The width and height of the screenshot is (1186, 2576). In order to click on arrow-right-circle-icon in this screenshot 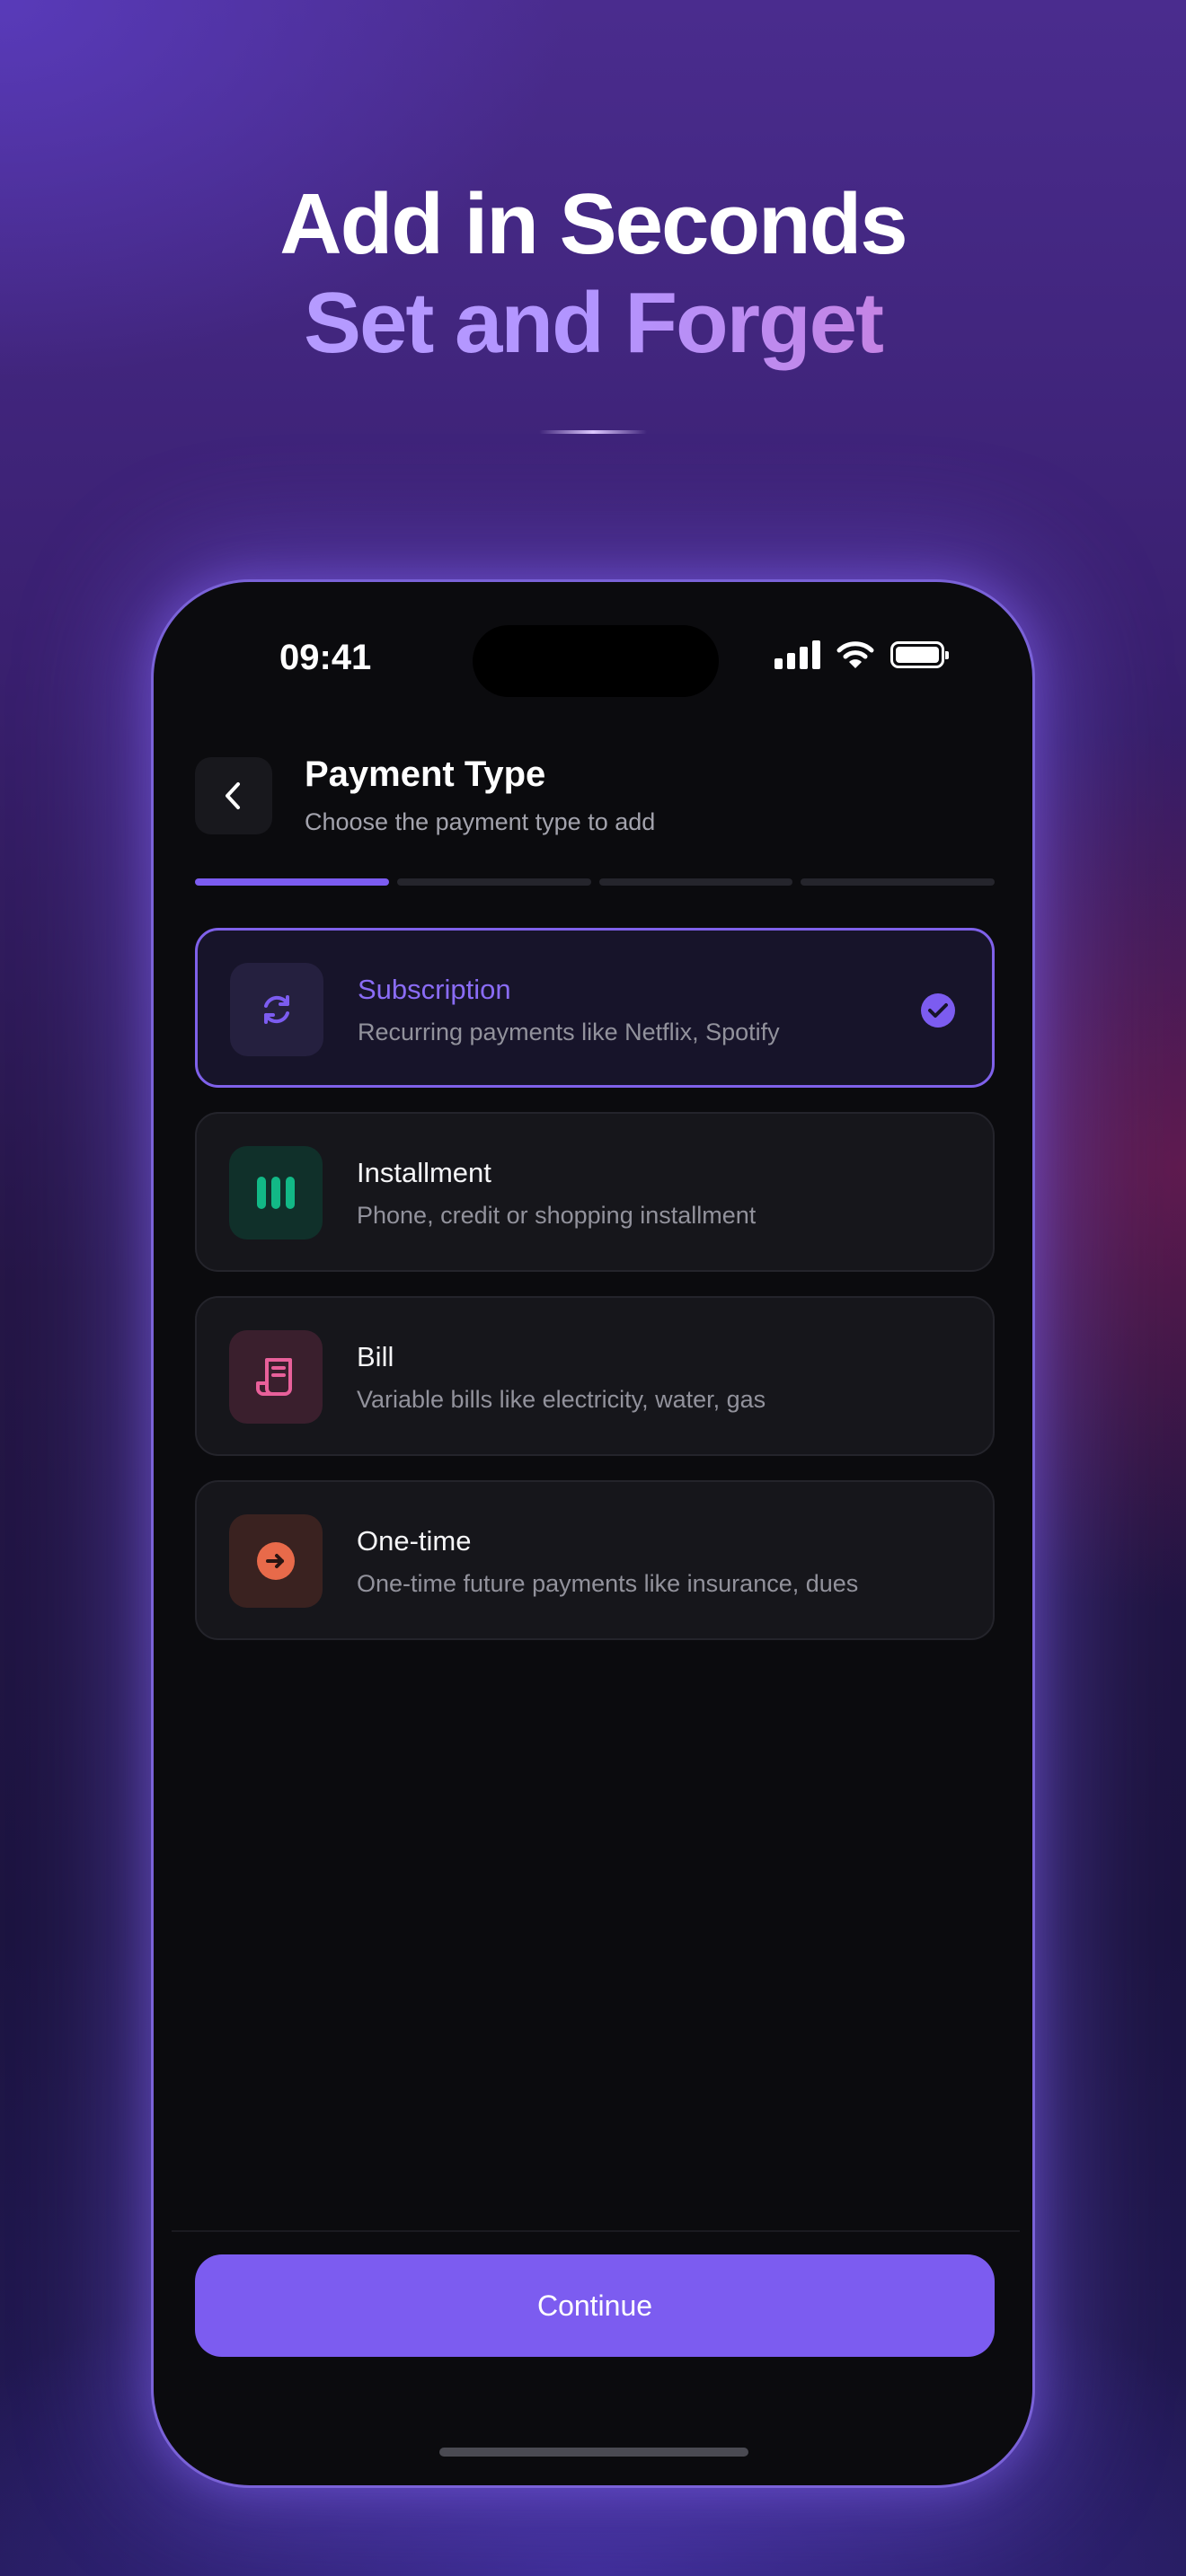, I will do `click(276, 1561)`.